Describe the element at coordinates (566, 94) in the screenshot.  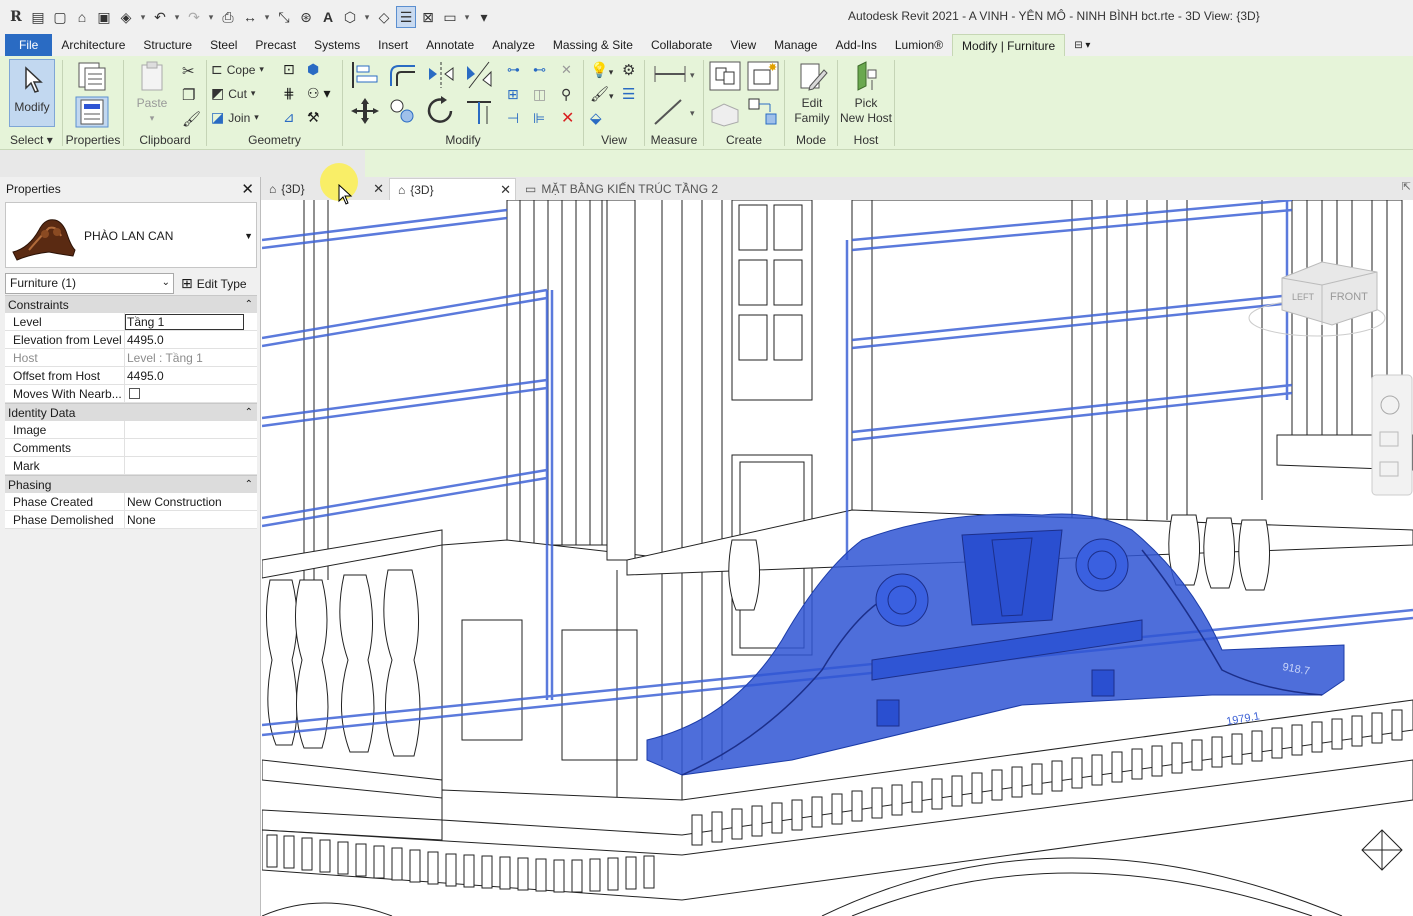
I see `pin-icon: ⚲` at that location.